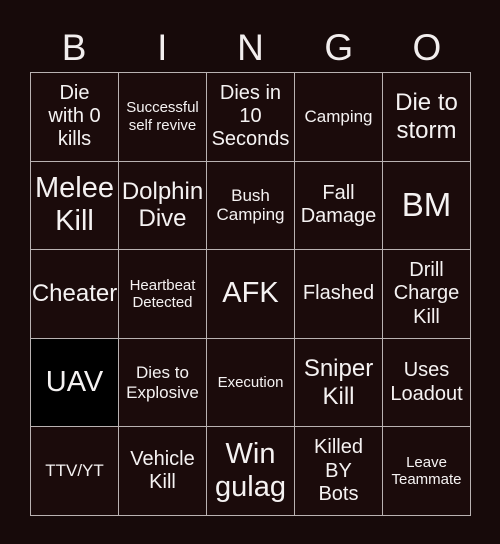  Describe the element at coordinates (427, 47) in the screenshot. I see `bingo-header-letter: O` at that location.